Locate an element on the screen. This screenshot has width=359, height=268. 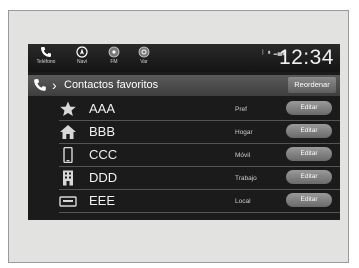
work-building-icon is located at coordinates (68, 178).